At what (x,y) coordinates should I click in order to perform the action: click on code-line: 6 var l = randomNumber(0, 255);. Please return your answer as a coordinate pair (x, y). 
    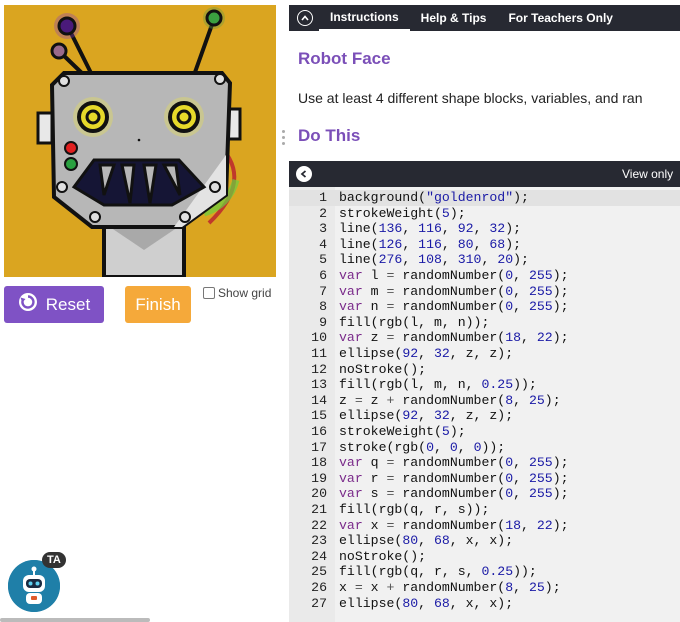
    Looking at the image, I should click on (484, 276).